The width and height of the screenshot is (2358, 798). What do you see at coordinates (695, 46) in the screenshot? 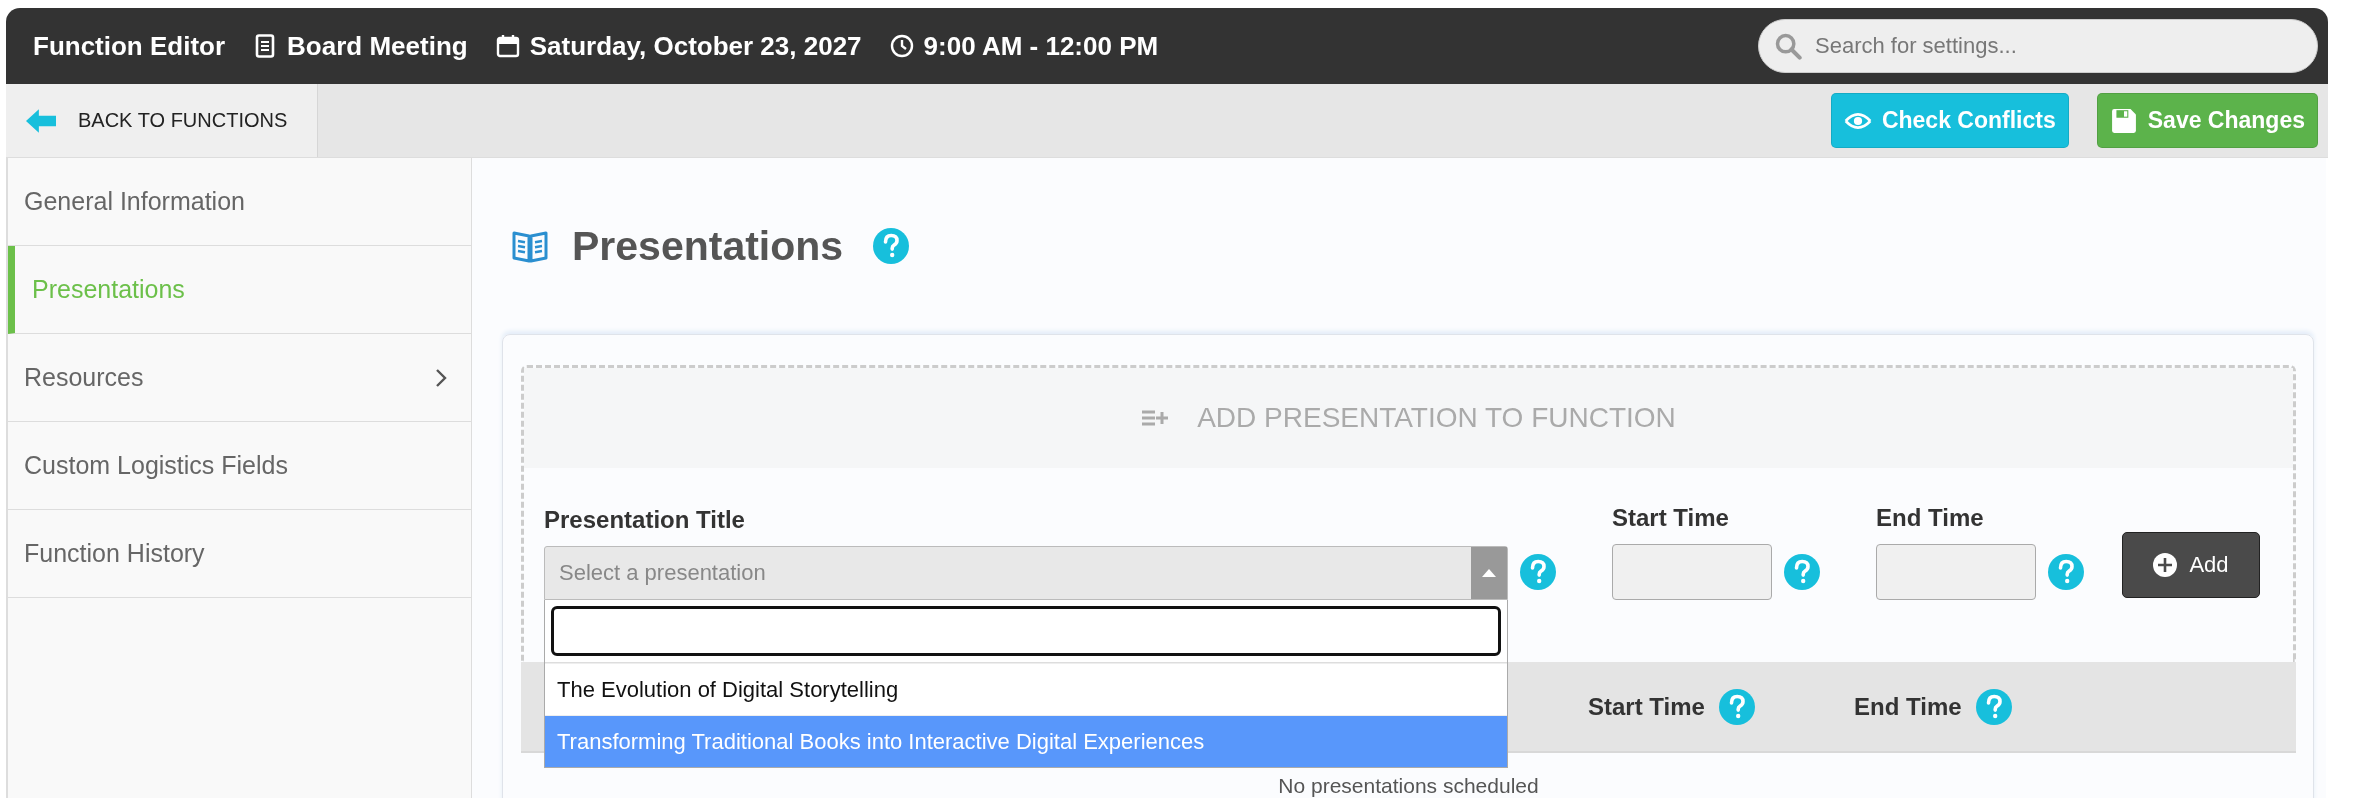
I see `event-date: Saturday, October 23, 2027` at bounding box center [695, 46].